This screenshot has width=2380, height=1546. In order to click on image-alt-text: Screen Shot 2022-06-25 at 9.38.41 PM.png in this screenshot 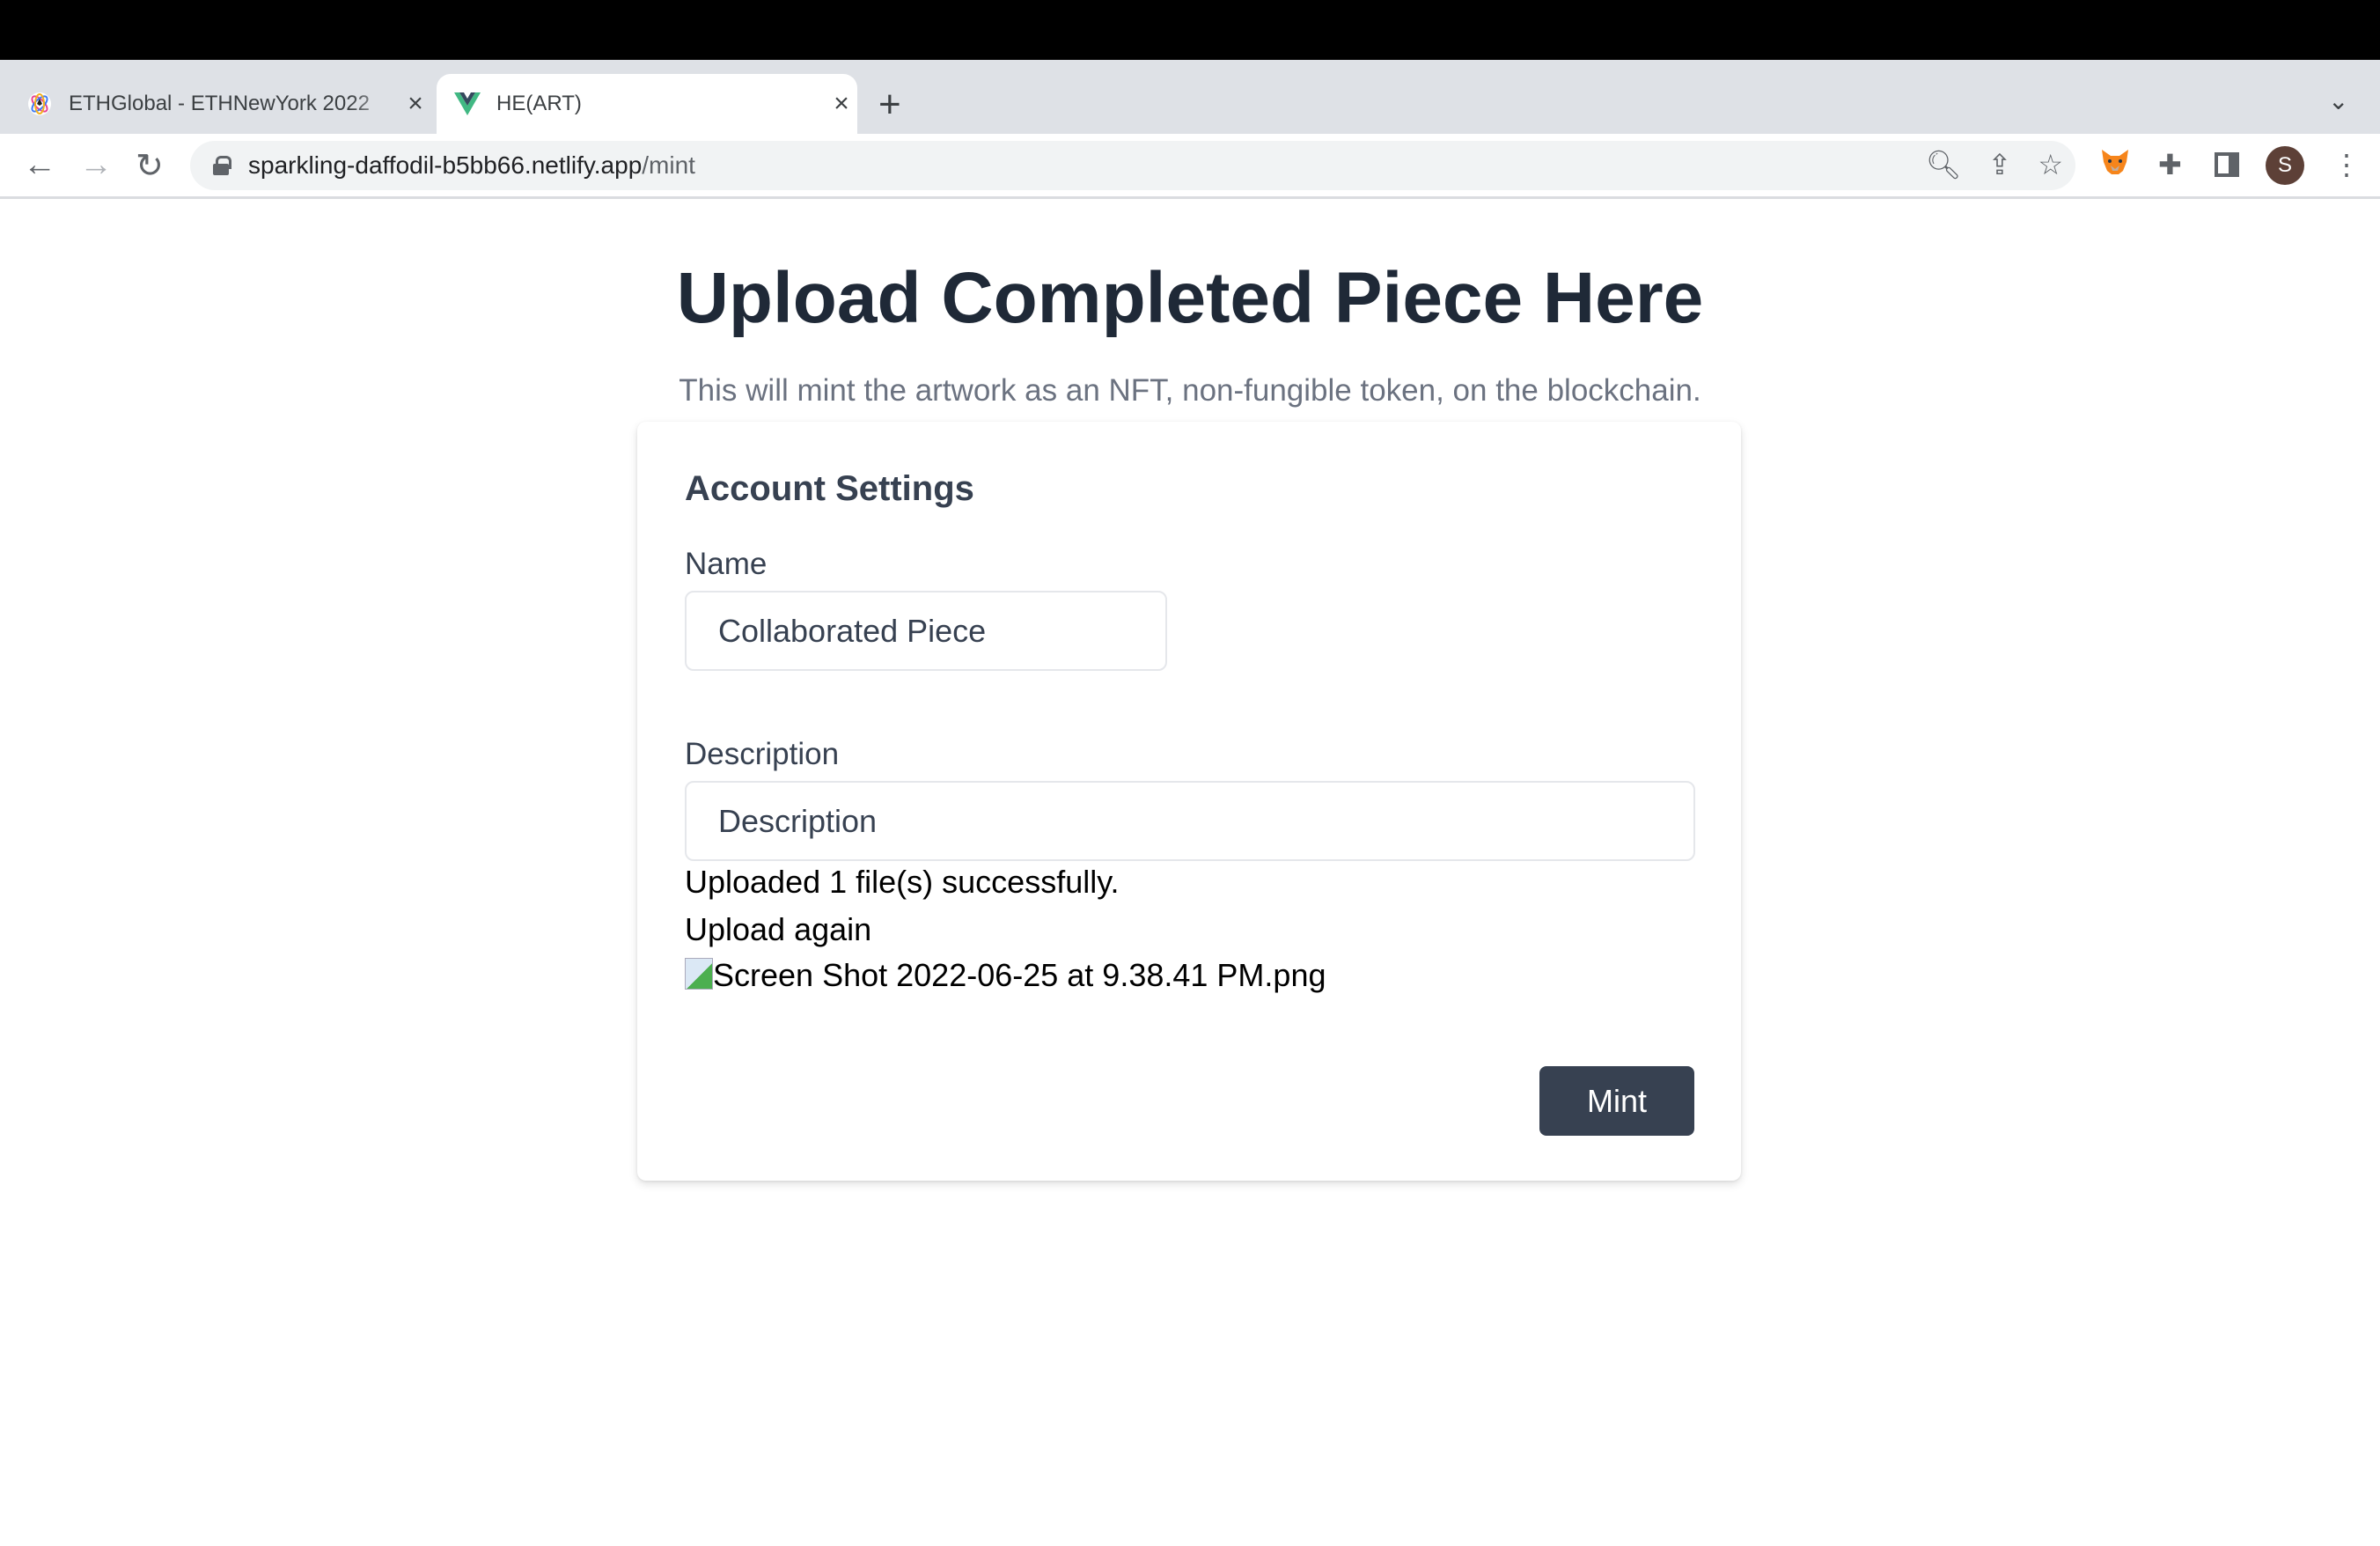, I will do `click(1019, 975)`.